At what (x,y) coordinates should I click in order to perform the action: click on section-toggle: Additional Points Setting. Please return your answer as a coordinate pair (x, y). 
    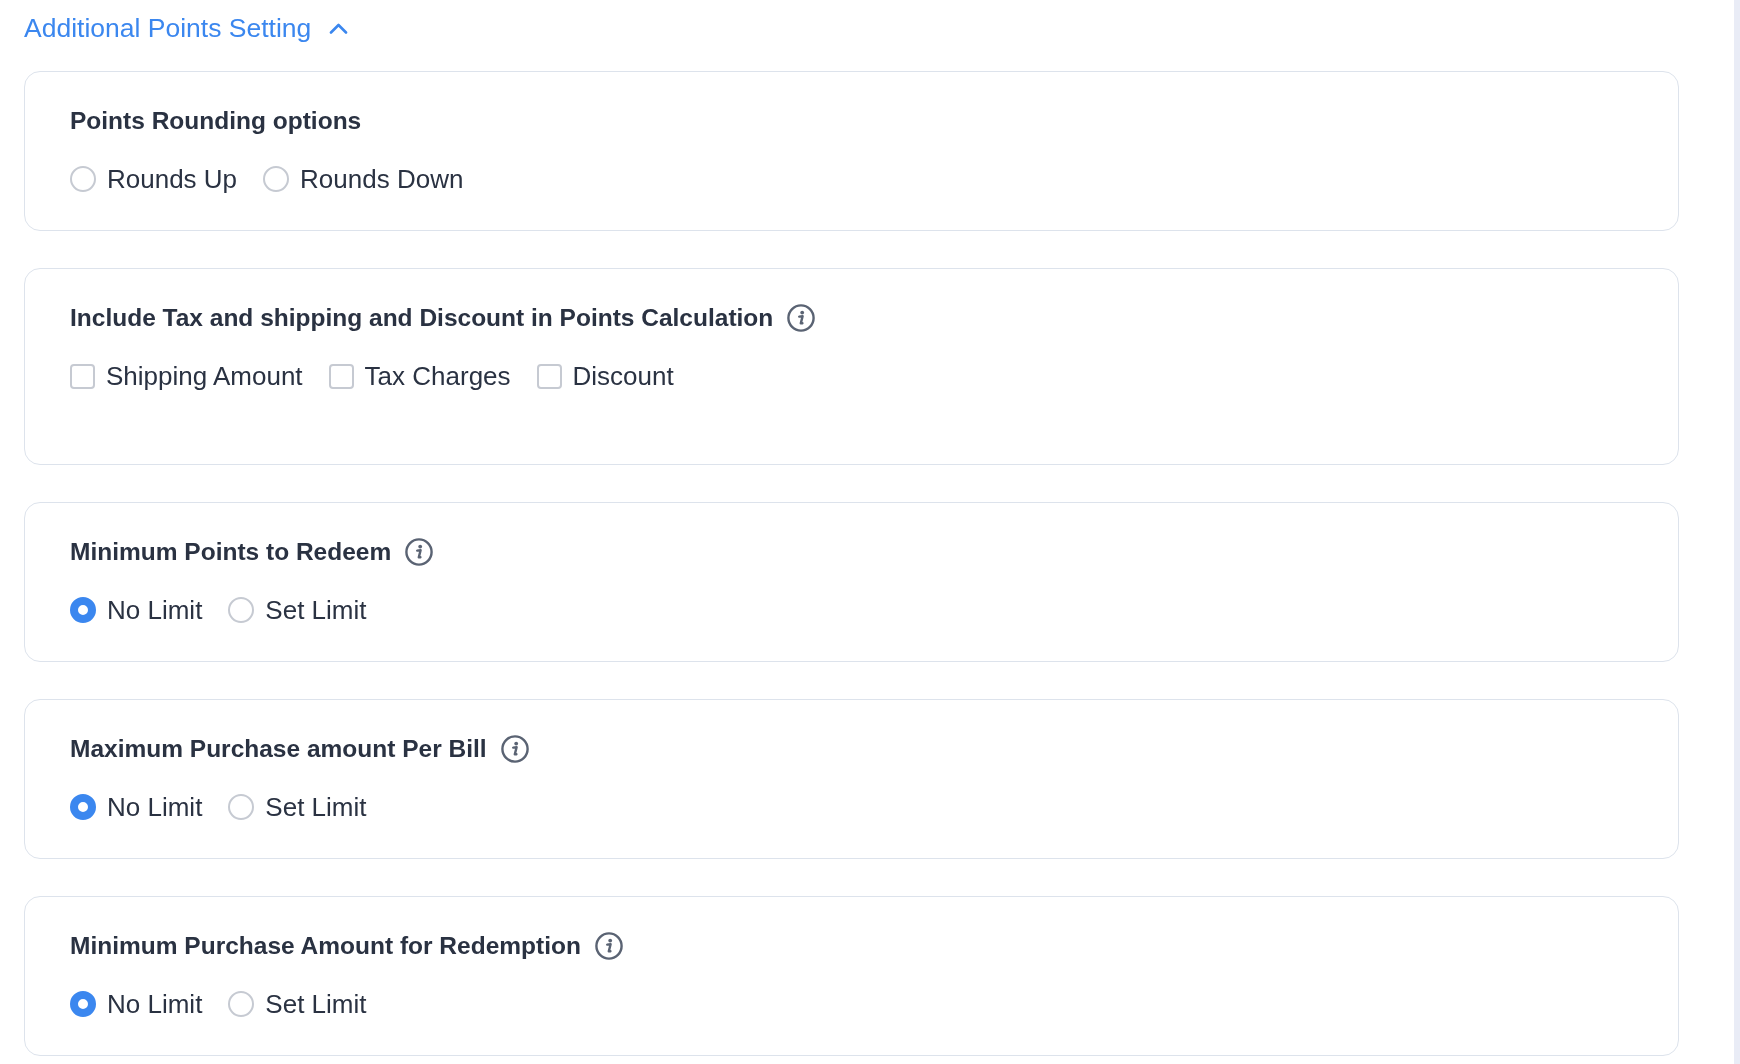
    Looking at the image, I should click on (186, 28).